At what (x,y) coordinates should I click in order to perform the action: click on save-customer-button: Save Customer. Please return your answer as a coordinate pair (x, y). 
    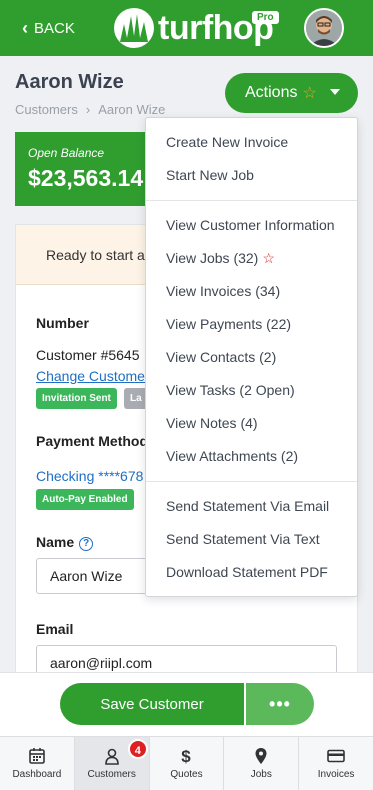
    Looking at the image, I should click on (152, 704).